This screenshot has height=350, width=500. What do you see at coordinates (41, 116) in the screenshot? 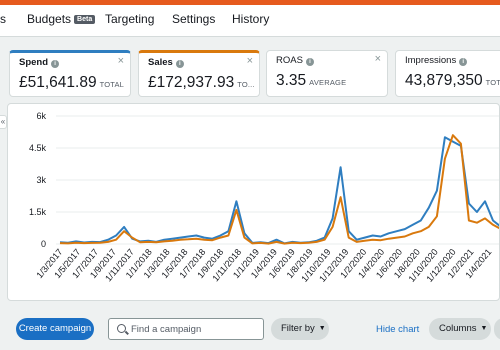
I see `y-tick-label: 6k` at bounding box center [41, 116].